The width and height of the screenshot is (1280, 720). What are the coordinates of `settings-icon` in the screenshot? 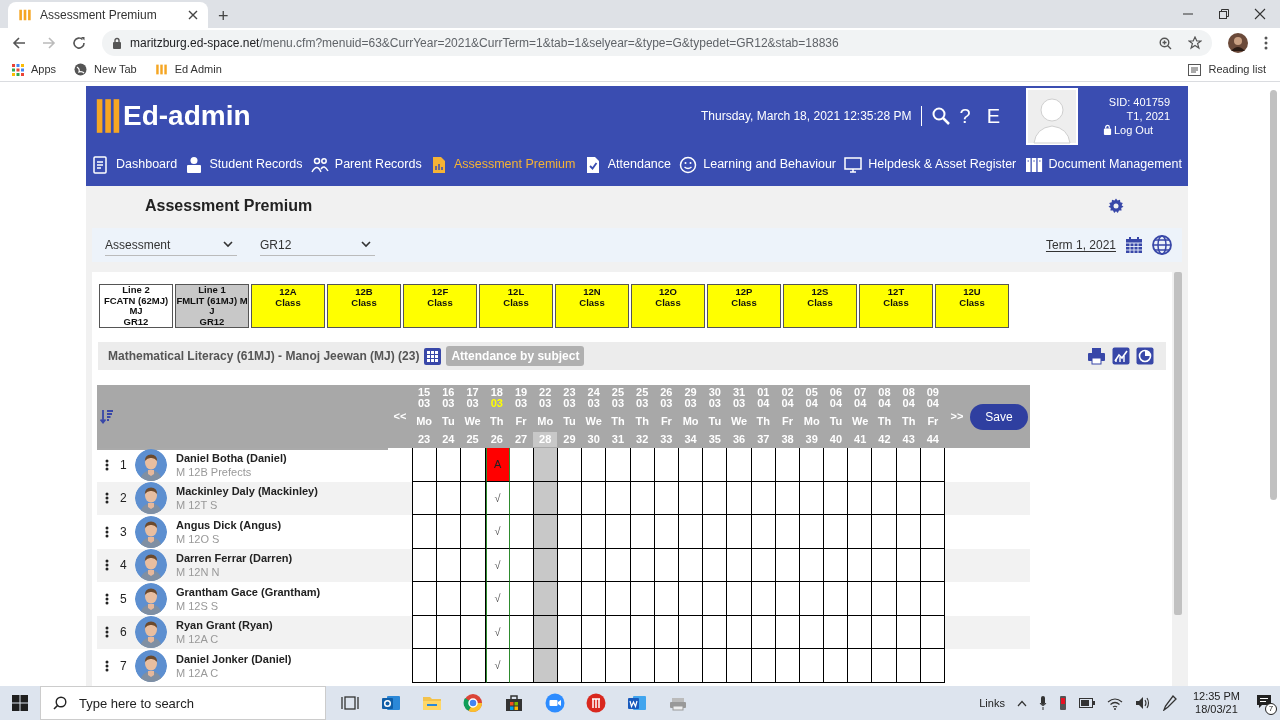 It's located at (1116, 206).